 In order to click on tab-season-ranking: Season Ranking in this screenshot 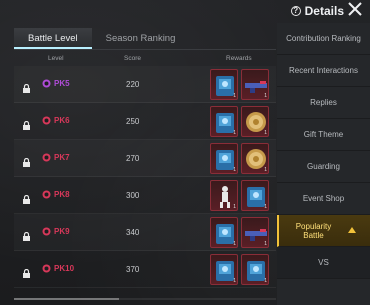, I will do `click(141, 38)`.